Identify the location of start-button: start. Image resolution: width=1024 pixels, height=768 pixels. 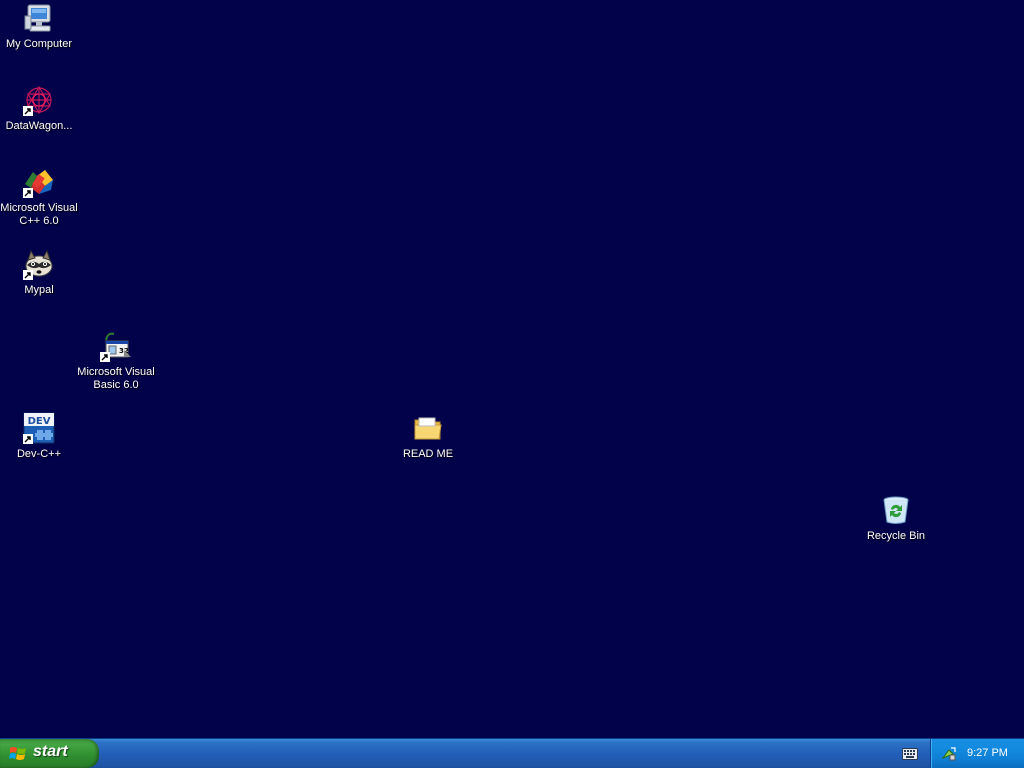
(49, 753).